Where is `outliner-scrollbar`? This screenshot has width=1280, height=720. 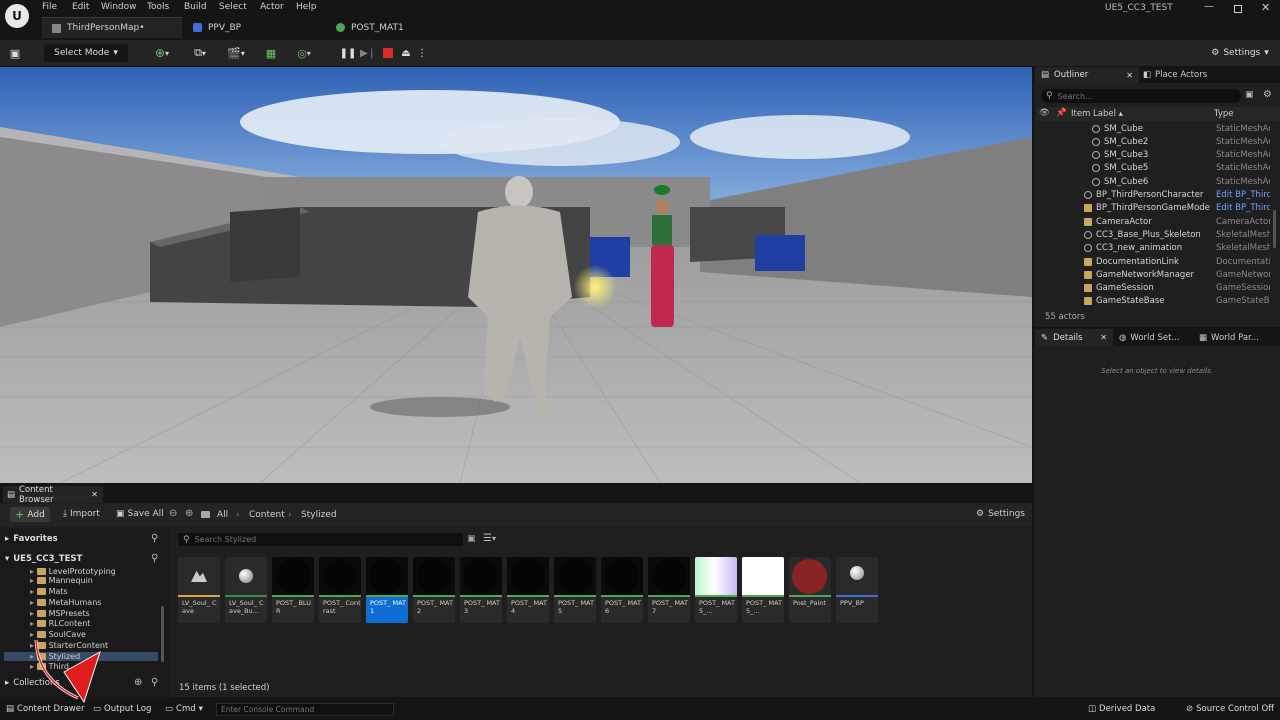
outliner-scrollbar is located at coordinates (1274, 229).